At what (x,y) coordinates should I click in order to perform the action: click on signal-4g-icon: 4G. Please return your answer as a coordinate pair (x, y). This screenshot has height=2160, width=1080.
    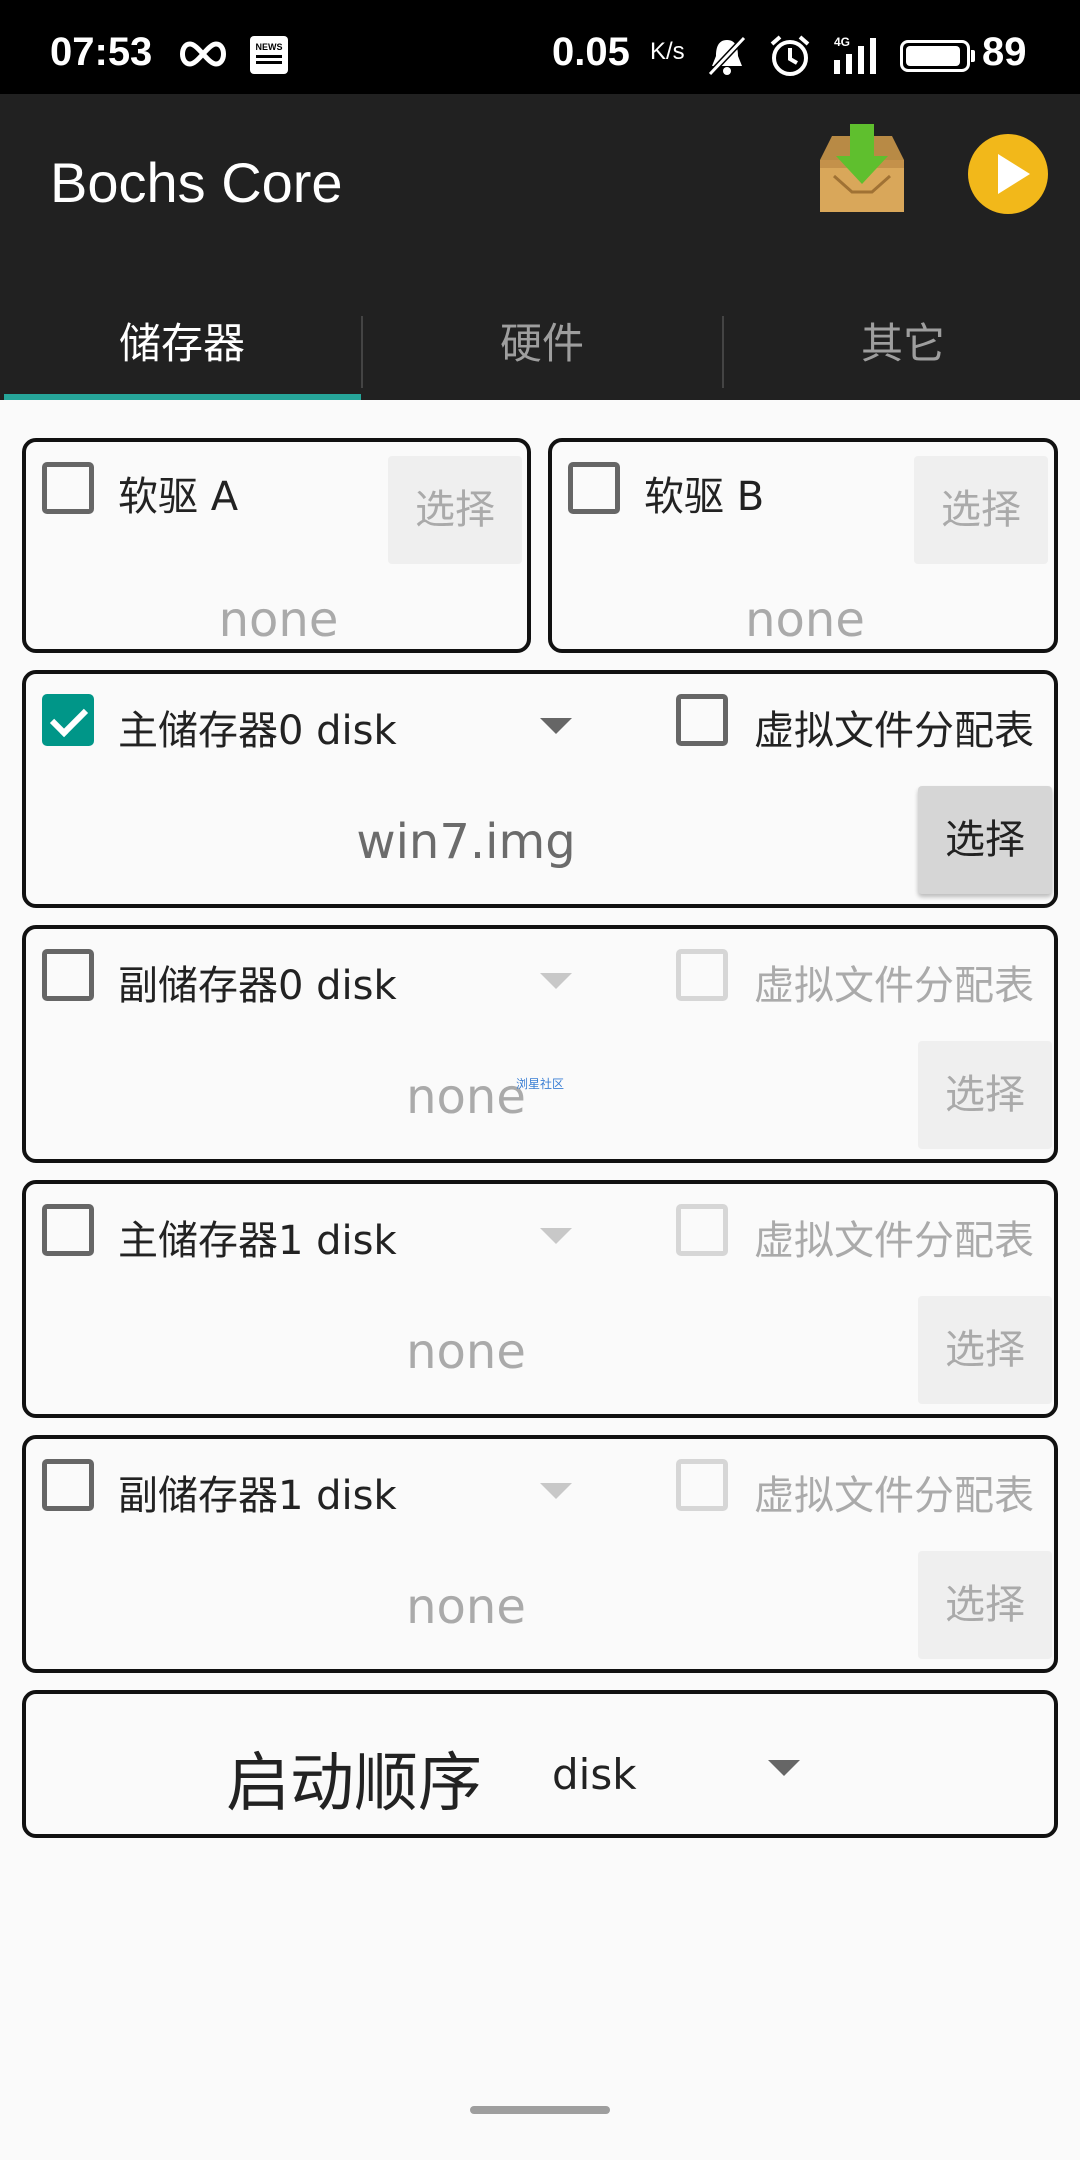
    Looking at the image, I should click on (855, 54).